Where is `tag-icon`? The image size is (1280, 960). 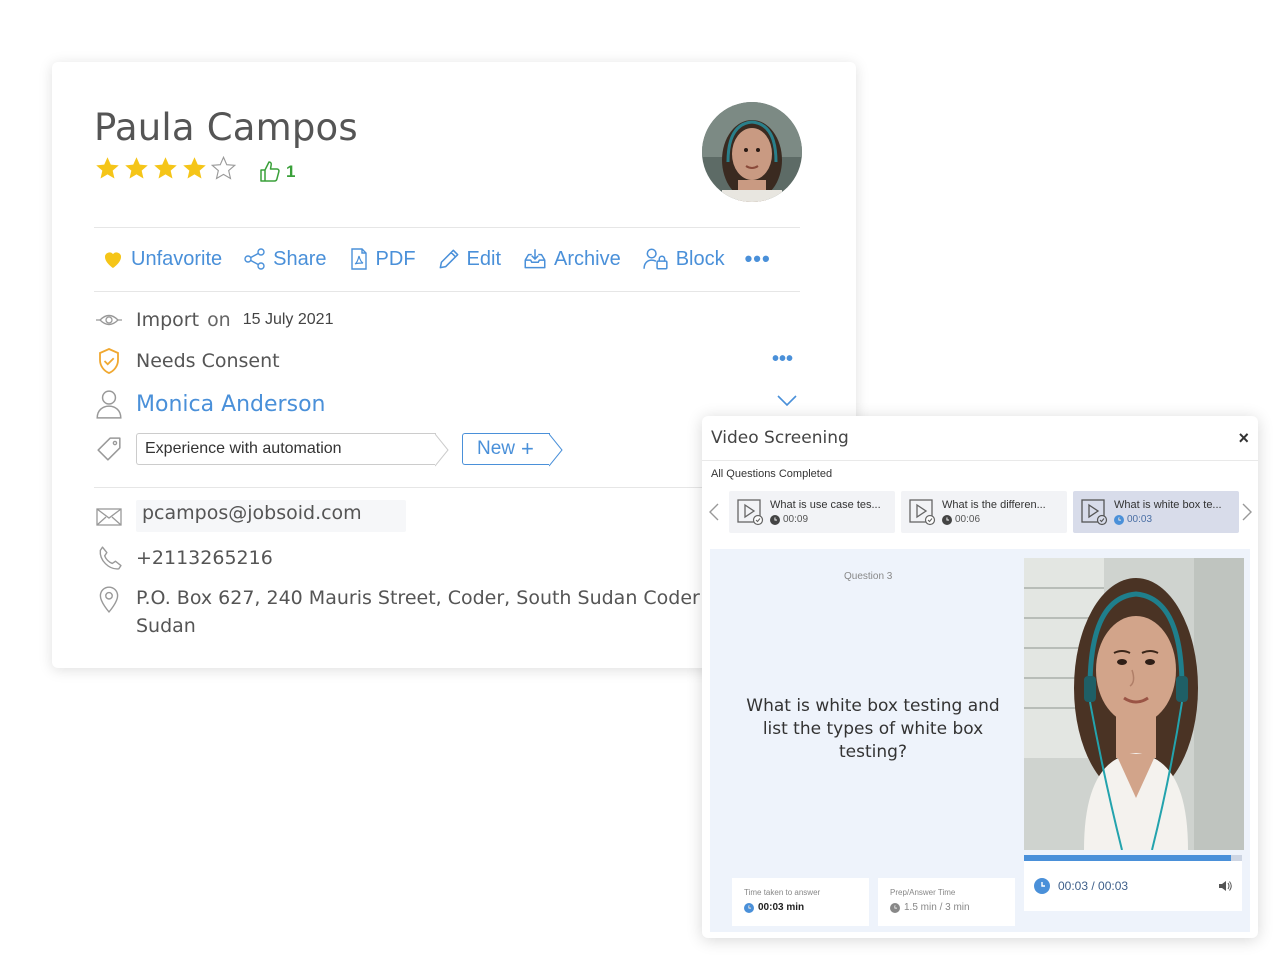 tag-icon is located at coordinates (109, 449).